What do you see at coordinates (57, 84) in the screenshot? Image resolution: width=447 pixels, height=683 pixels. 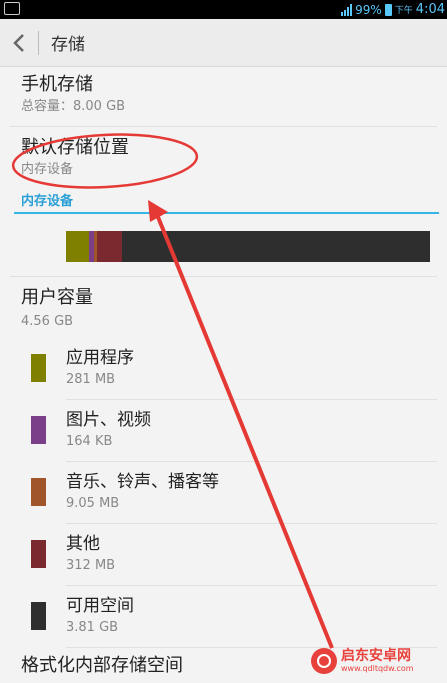 I see `phone-storage-title: 手机存储` at bounding box center [57, 84].